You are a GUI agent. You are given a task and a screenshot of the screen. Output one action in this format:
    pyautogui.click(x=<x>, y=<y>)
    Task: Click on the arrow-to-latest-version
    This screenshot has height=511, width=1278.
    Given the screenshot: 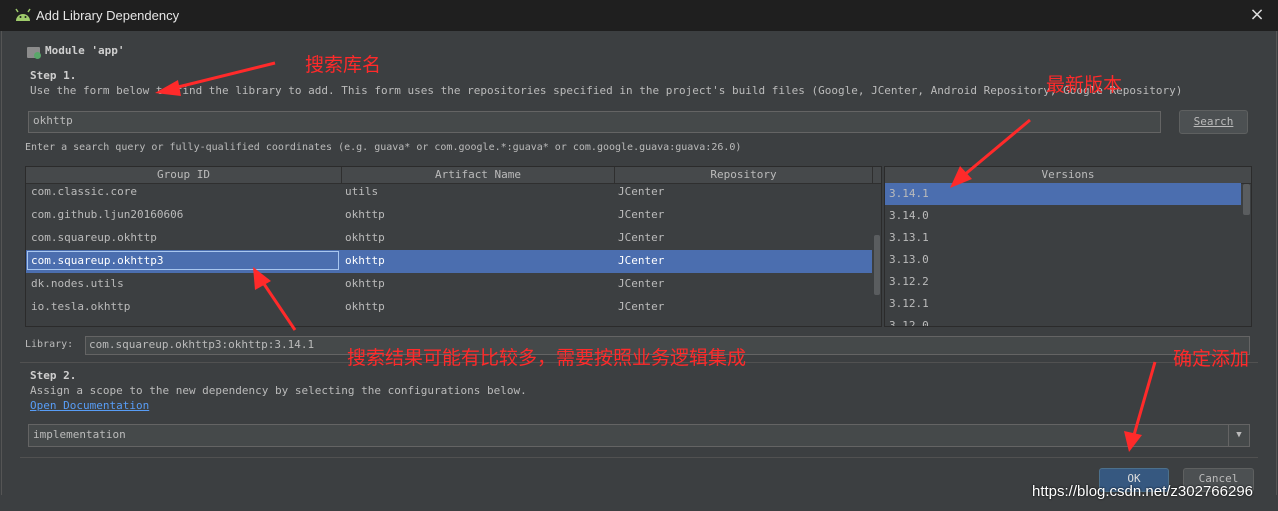 What is the action you would take?
    pyautogui.click(x=996, y=148)
    